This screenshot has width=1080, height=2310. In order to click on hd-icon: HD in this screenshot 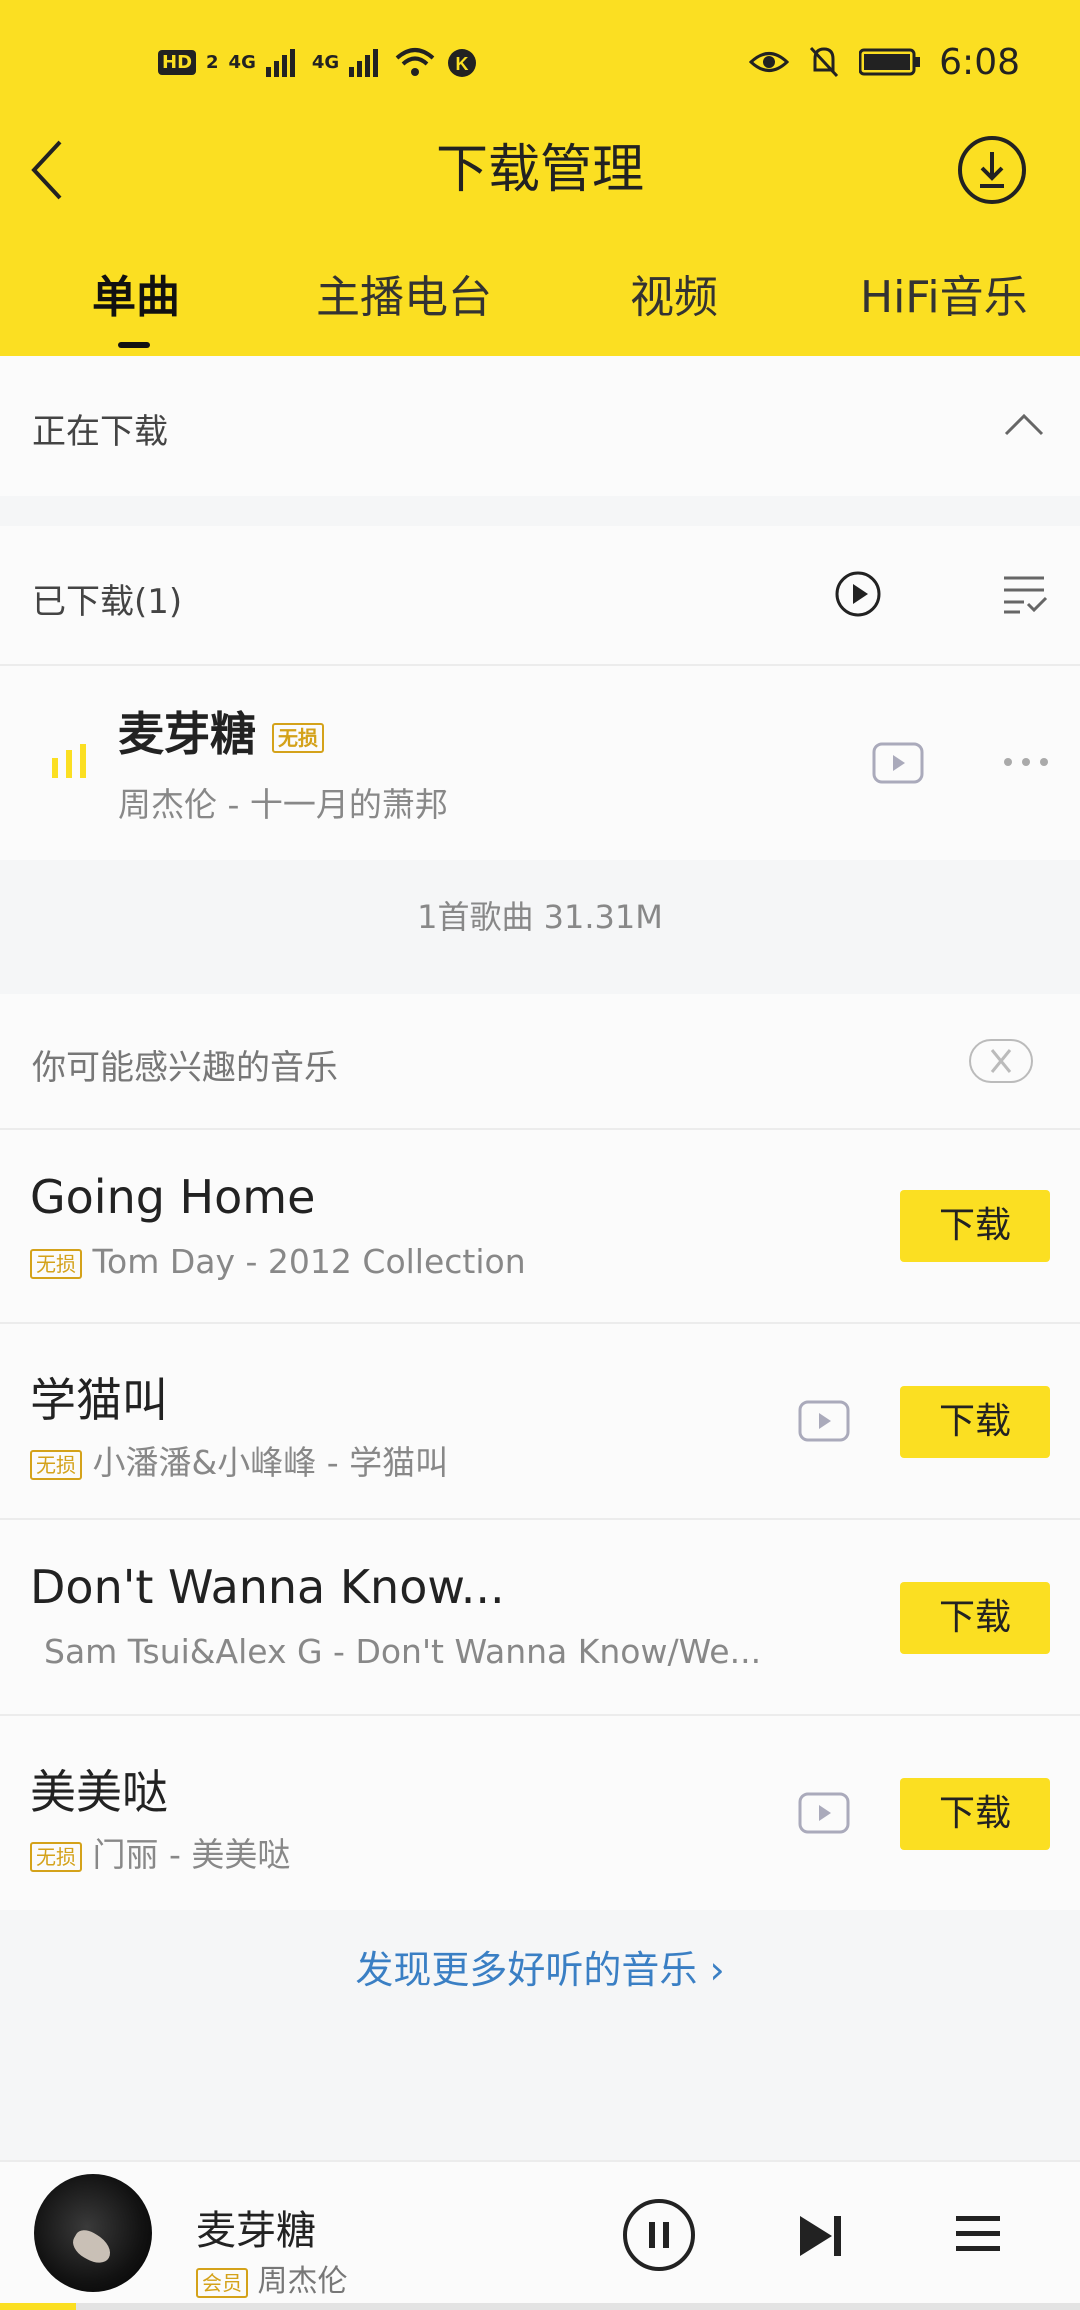, I will do `click(177, 62)`.